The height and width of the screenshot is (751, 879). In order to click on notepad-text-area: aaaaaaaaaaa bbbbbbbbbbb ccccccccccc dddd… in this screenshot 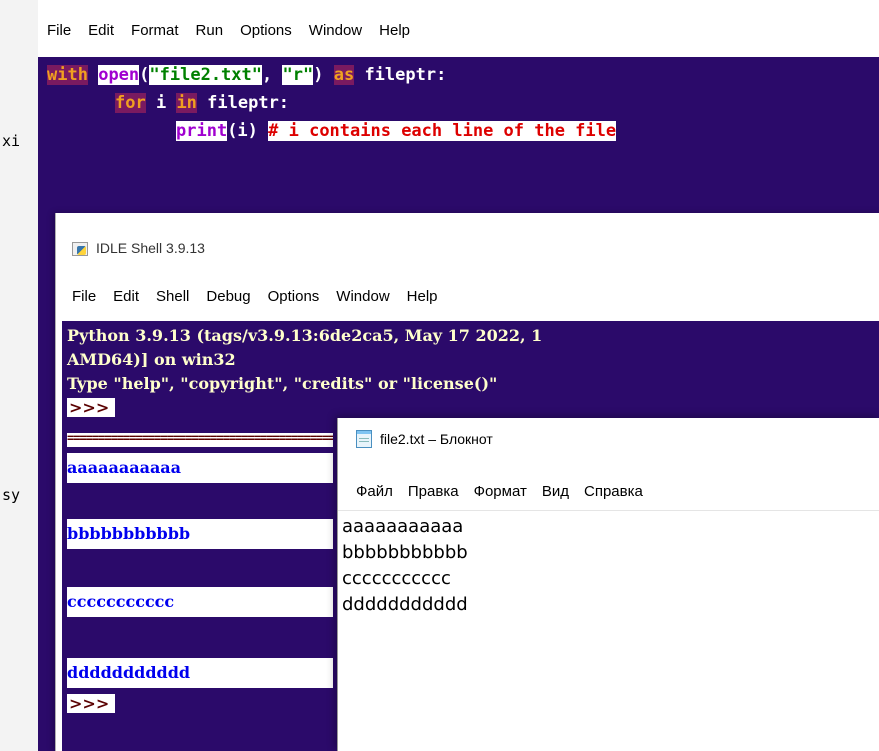, I will do `click(405, 566)`.